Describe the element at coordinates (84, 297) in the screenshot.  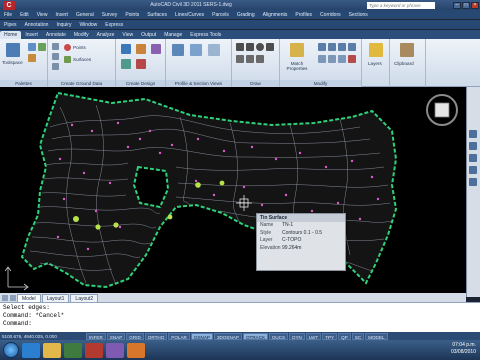
I see `tab-layout2: Layout2` at that location.